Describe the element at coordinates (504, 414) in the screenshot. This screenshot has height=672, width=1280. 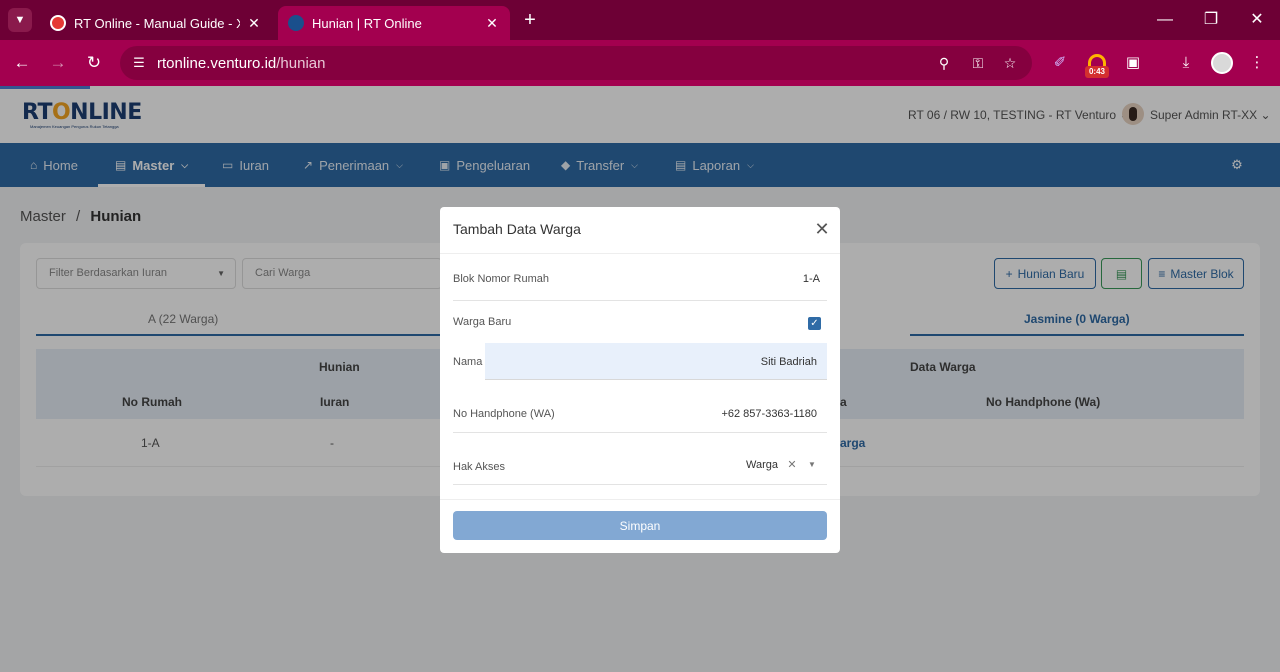
I see `no-handphone-label: No Handphone (WA)` at that location.